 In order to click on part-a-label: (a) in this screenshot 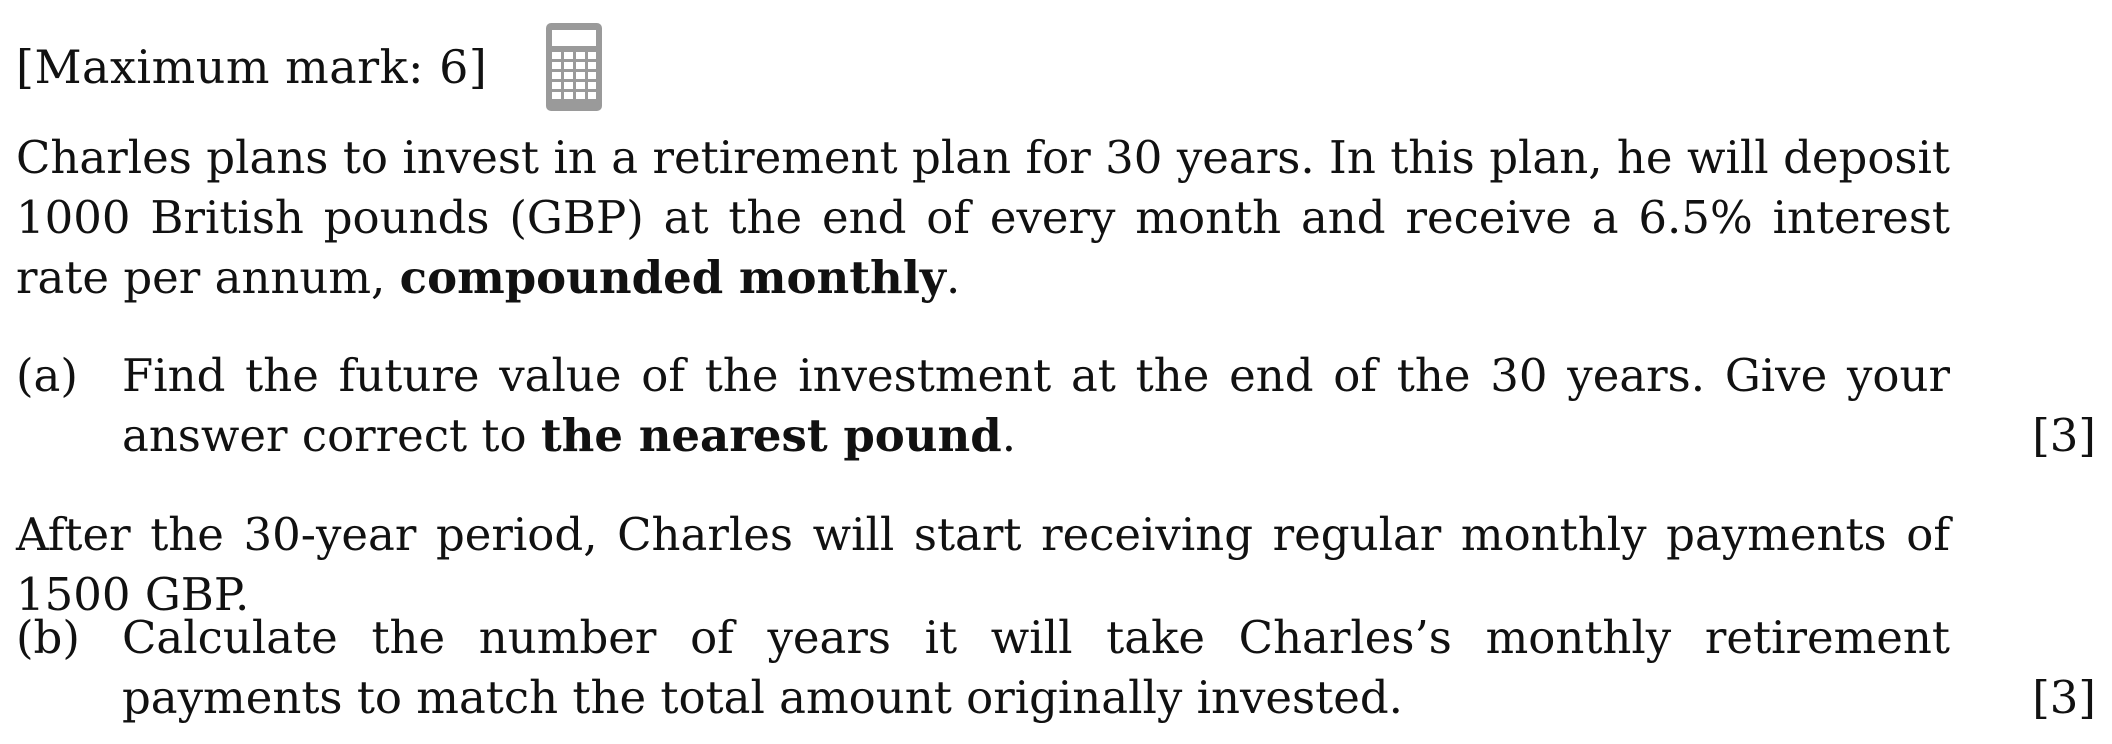, I will do `click(47, 375)`.